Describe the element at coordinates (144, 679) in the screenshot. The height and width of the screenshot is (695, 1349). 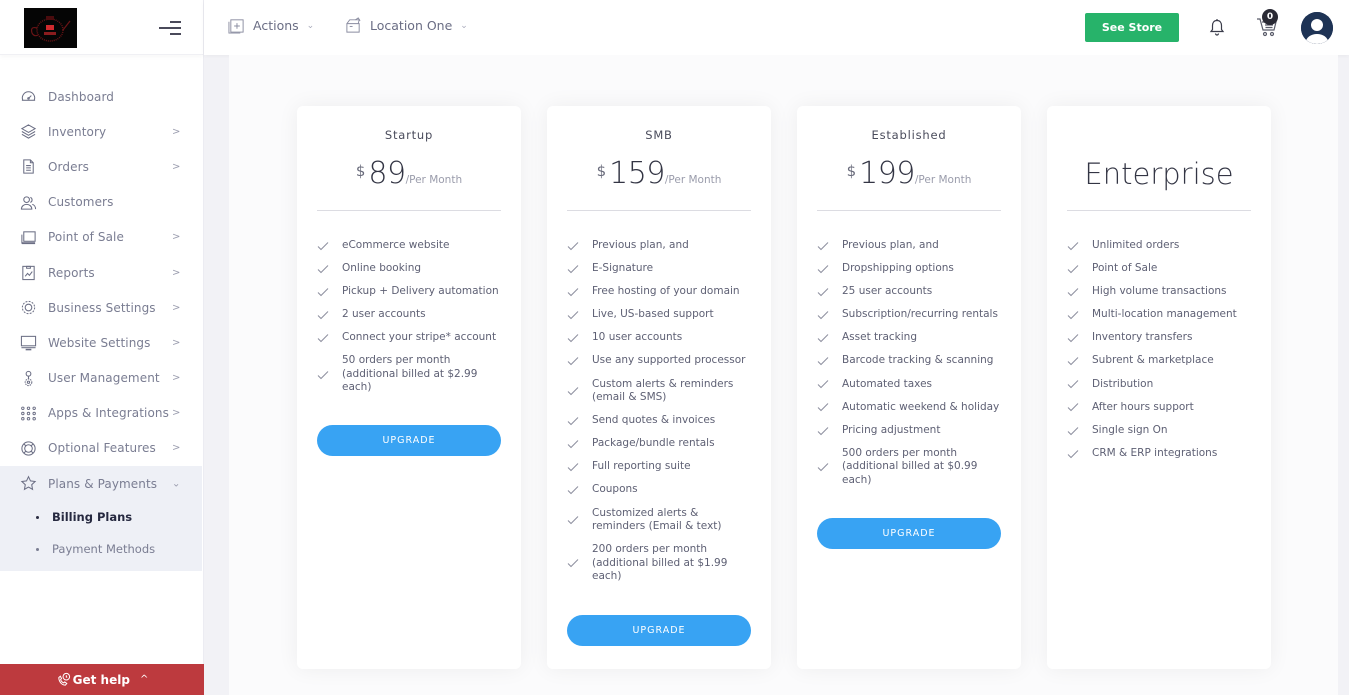
I see `chevron-up-icon: ^` at that location.